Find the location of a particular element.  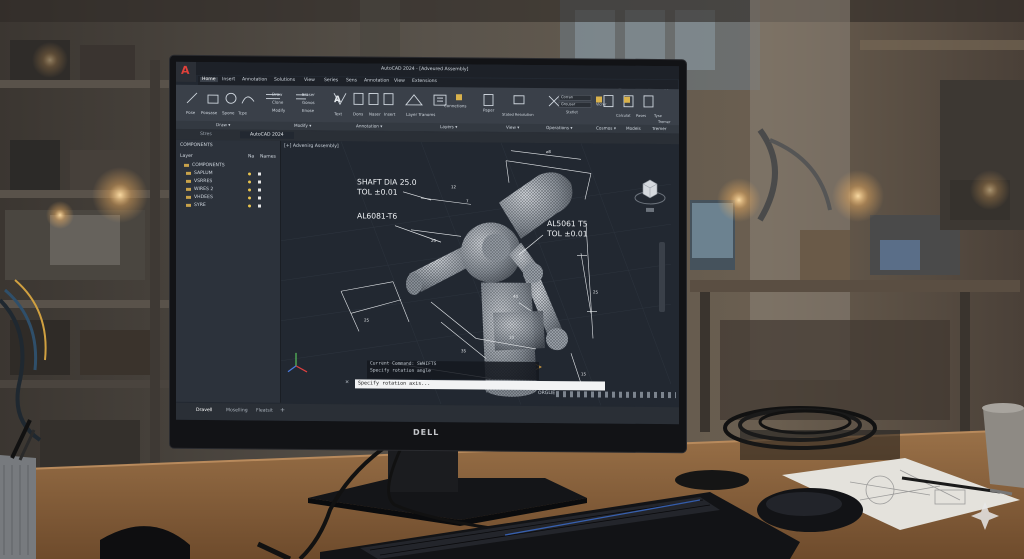

tool-enose: Enose is located at coordinates (308, 110).